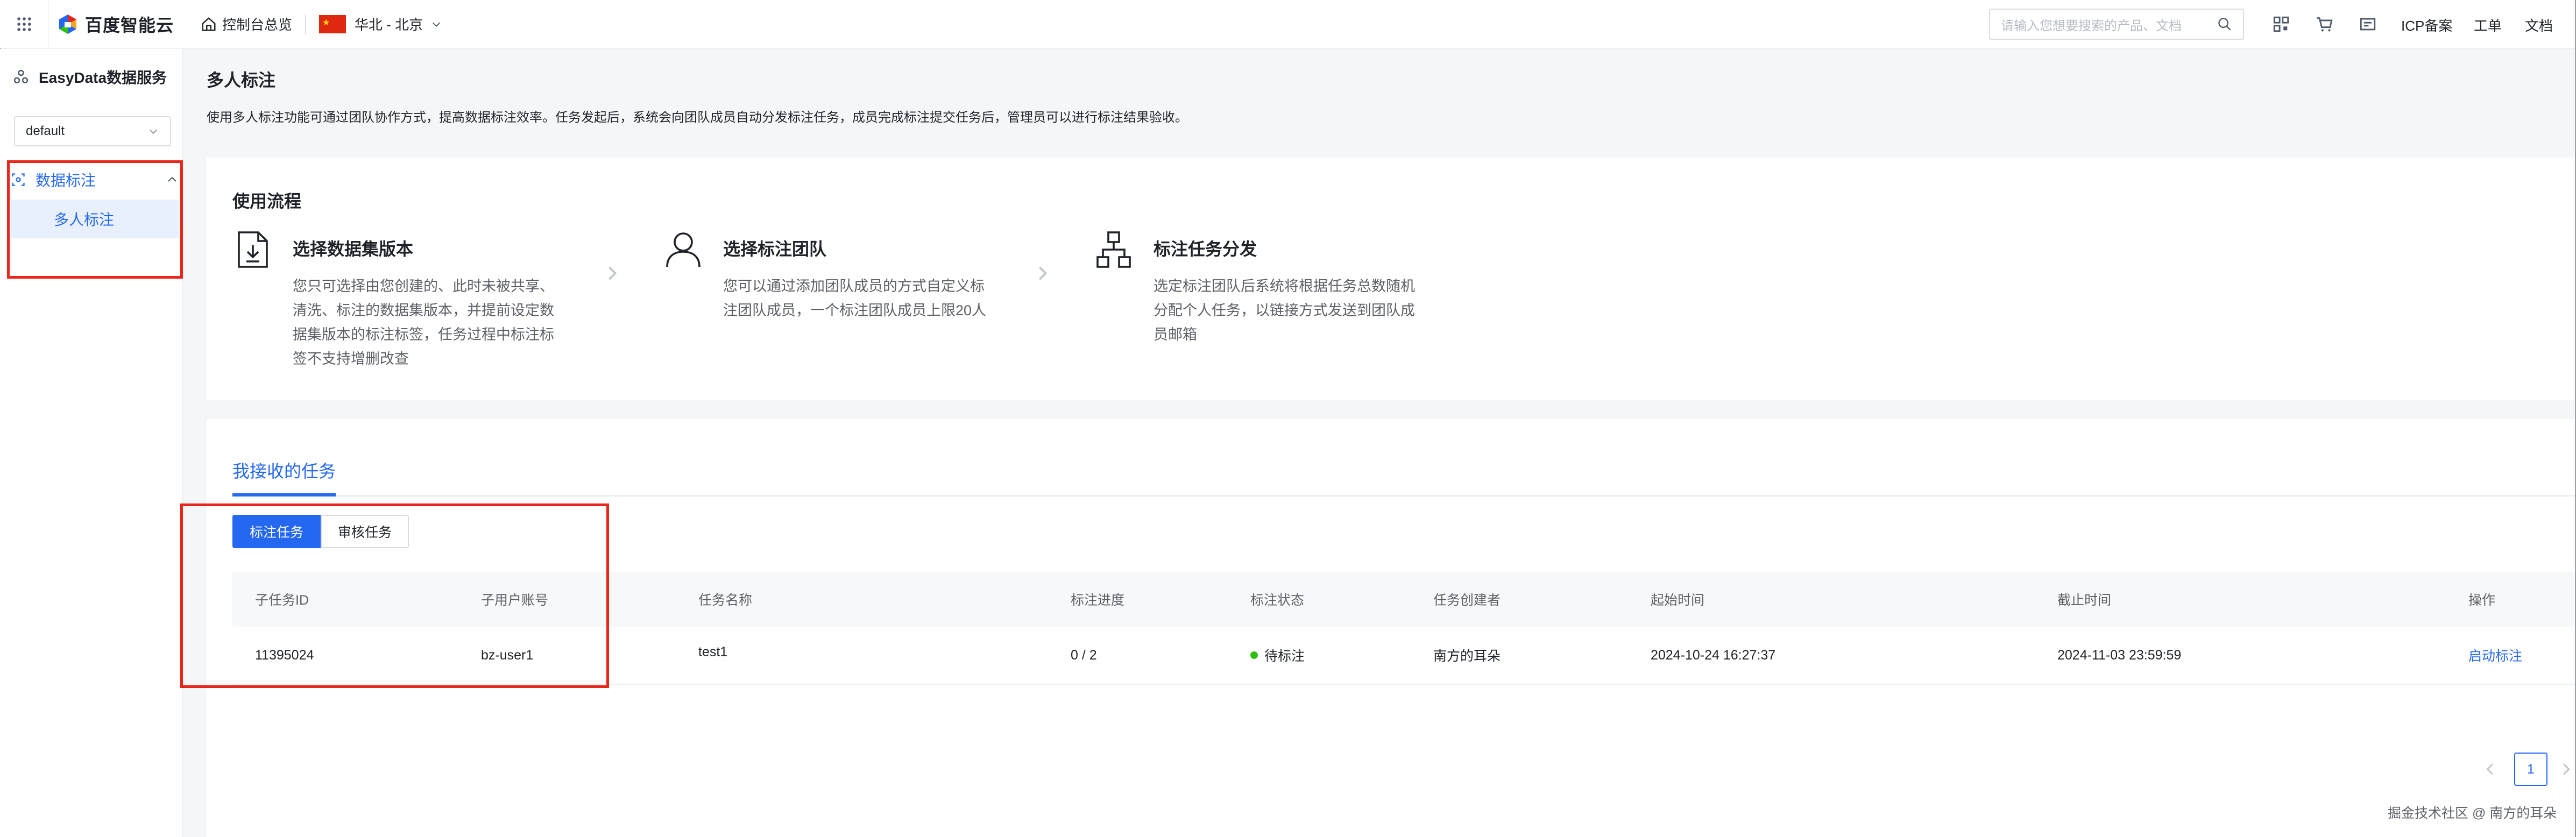 Image resolution: width=2576 pixels, height=837 pixels. I want to click on pagination-next-icon, so click(2566, 769).